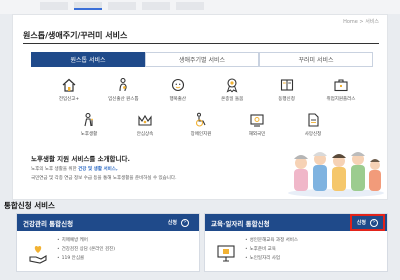 Image resolution: width=400 pixels, height=280 pixels. I want to click on service-item-retirement: 노후생활, so click(89, 124).